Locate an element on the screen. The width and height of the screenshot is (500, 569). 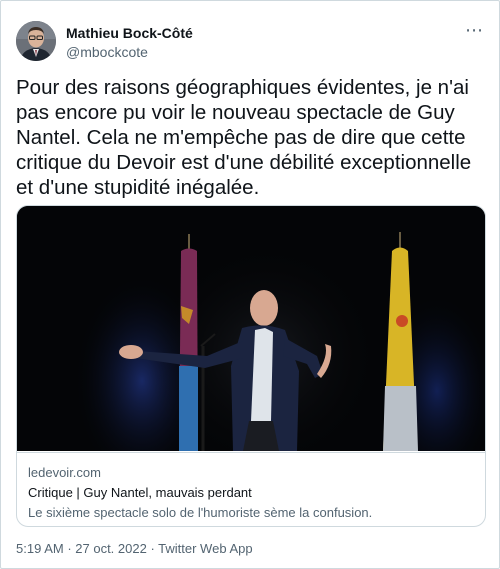
tweet-header: Mathieu Bock-Côté @mbockcote ⋯ is located at coordinates (250, 43).